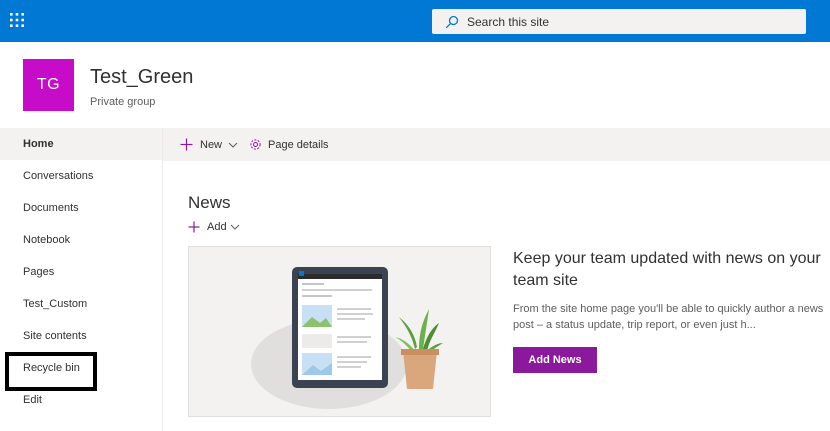 Image resolution: width=830 pixels, height=431 pixels. Describe the element at coordinates (81, 240) in the screenshot. I see `nav-item-notebook: Notebook` at that location.